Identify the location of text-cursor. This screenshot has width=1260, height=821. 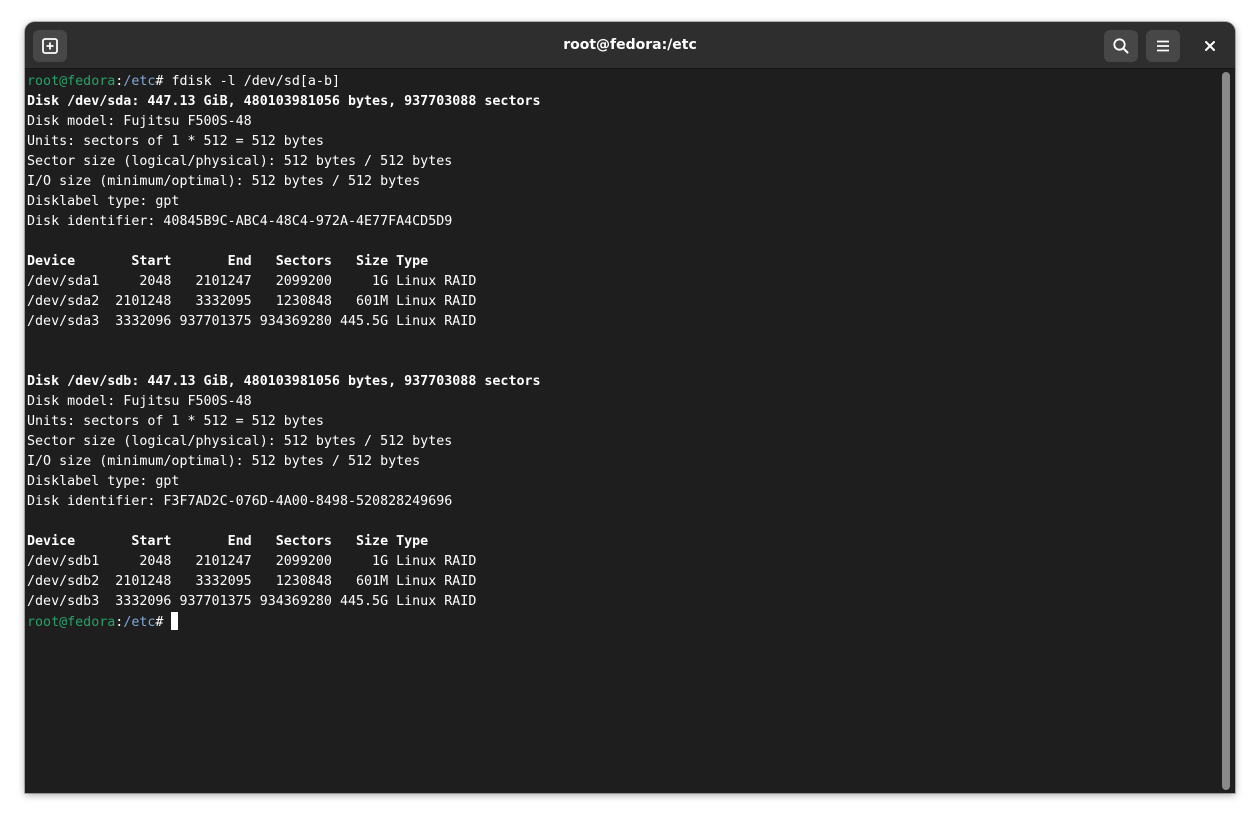
(175, 621).